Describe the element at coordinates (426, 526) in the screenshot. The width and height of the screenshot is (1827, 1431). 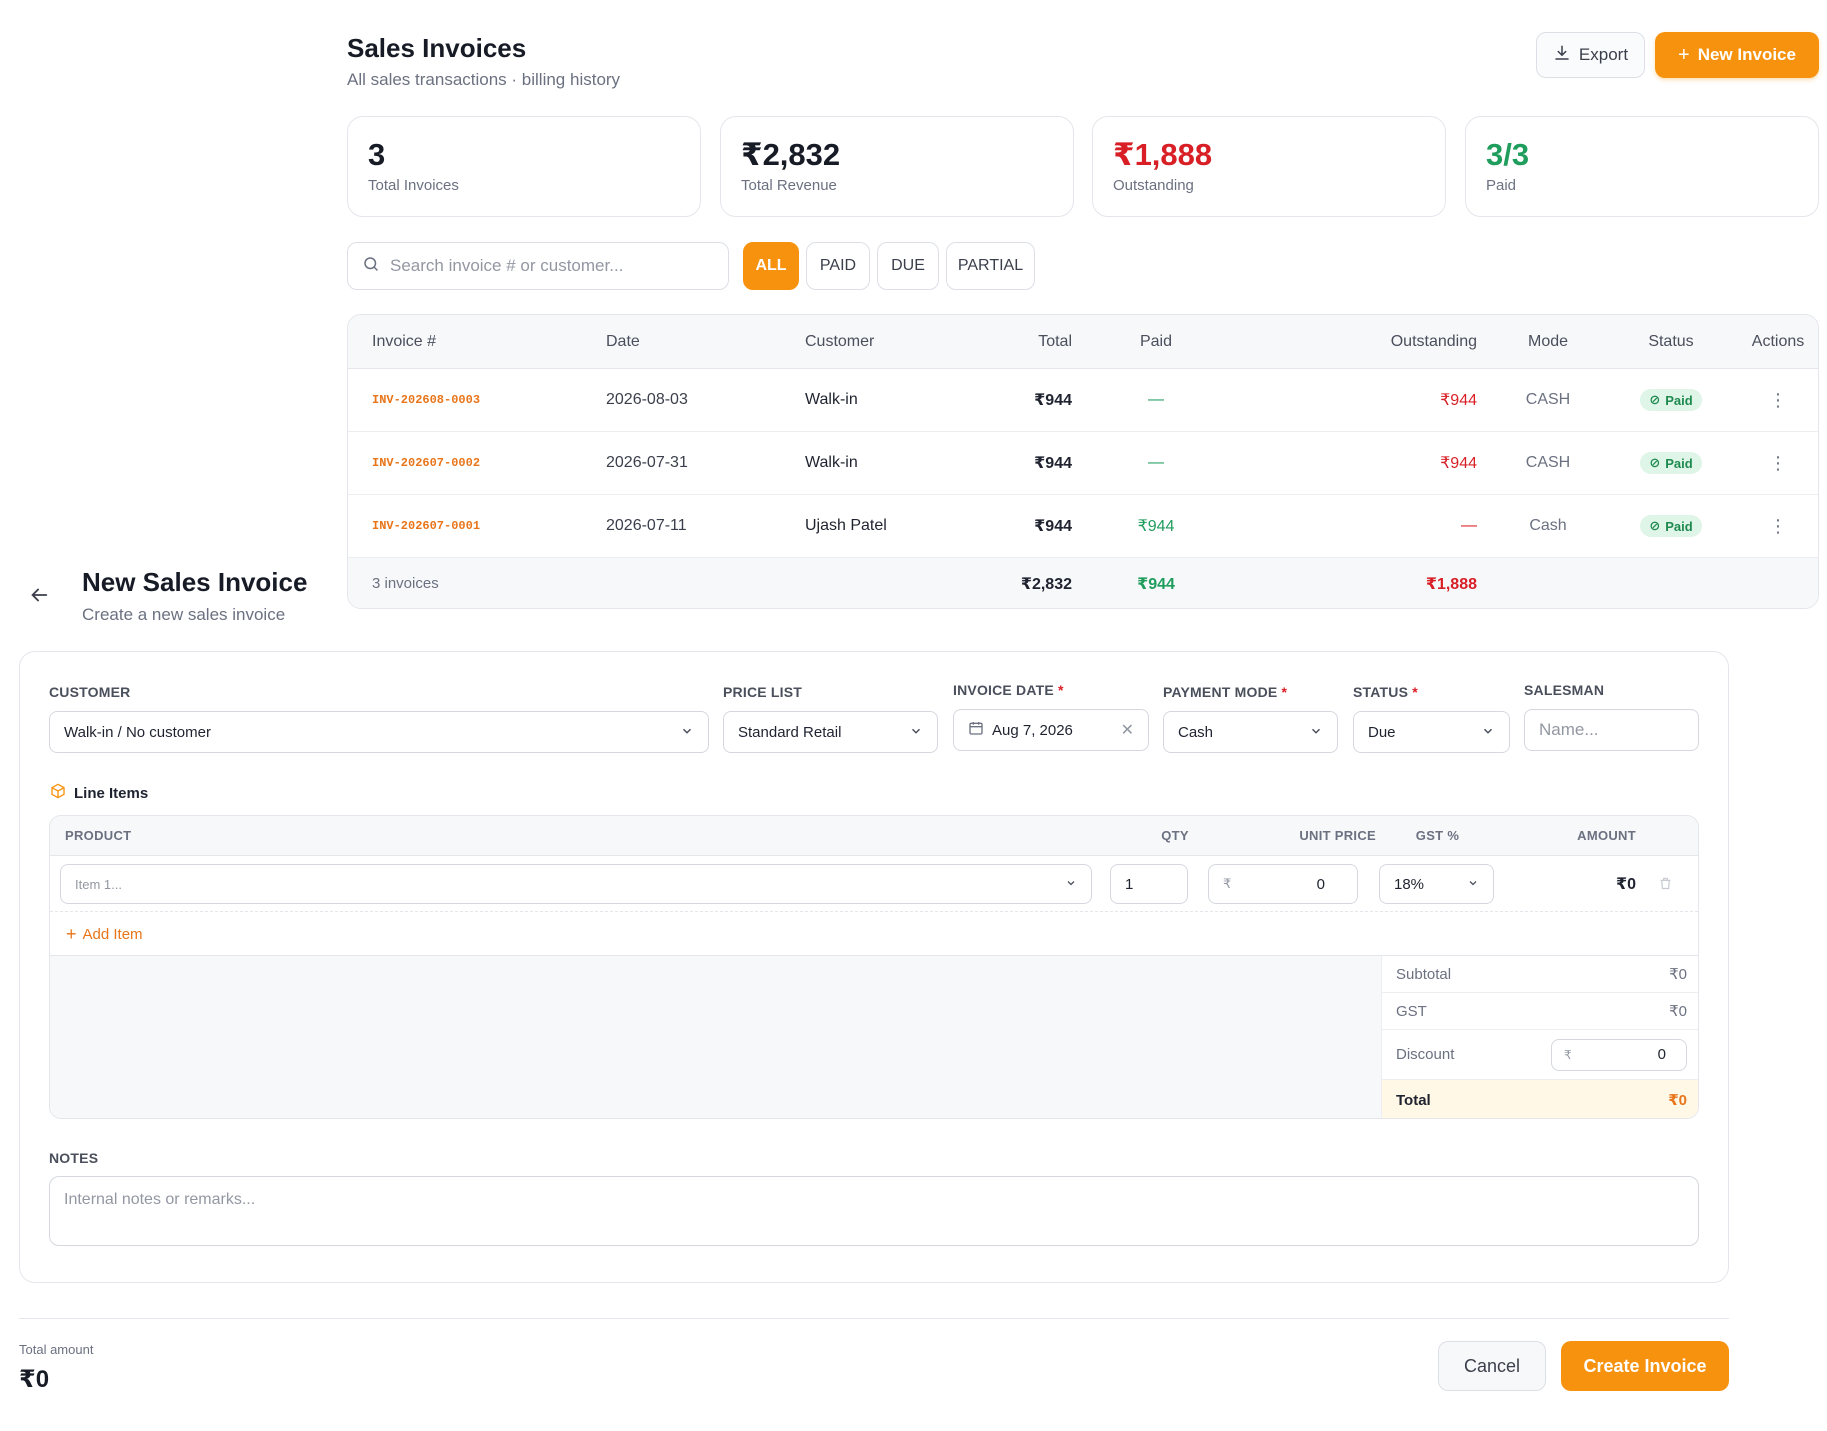
I see `invoice-number: INV-202607-0001` at that location.